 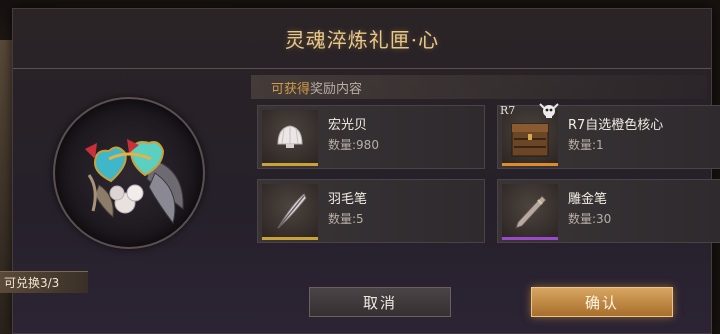 What do you see at coordinates (353, 145) in the screenshot?
I see `reward-quantity: 数量:980` at bounding box center [353, 145].